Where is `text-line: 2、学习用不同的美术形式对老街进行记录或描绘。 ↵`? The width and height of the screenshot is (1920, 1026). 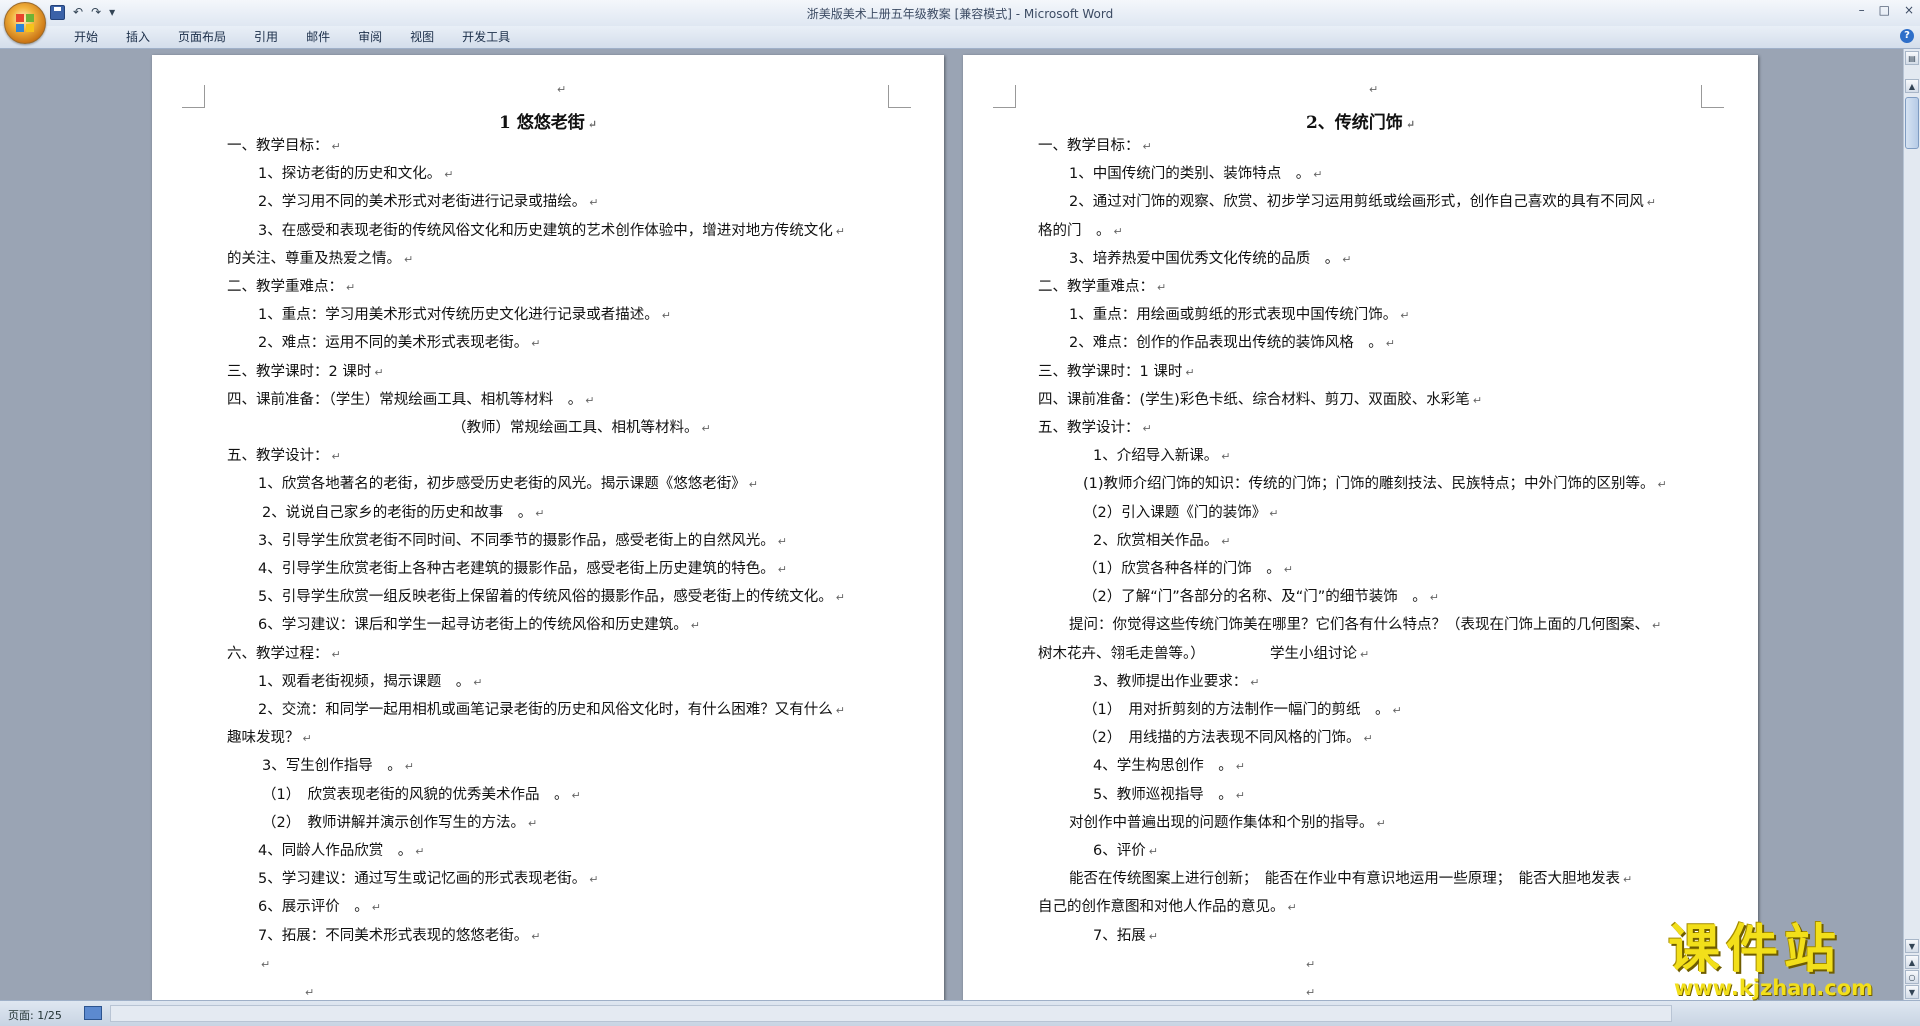 text-line: 2、学习用不同的美术形式对老街进行记录或描绘。 ↵ is located at coordinates (428, 202).